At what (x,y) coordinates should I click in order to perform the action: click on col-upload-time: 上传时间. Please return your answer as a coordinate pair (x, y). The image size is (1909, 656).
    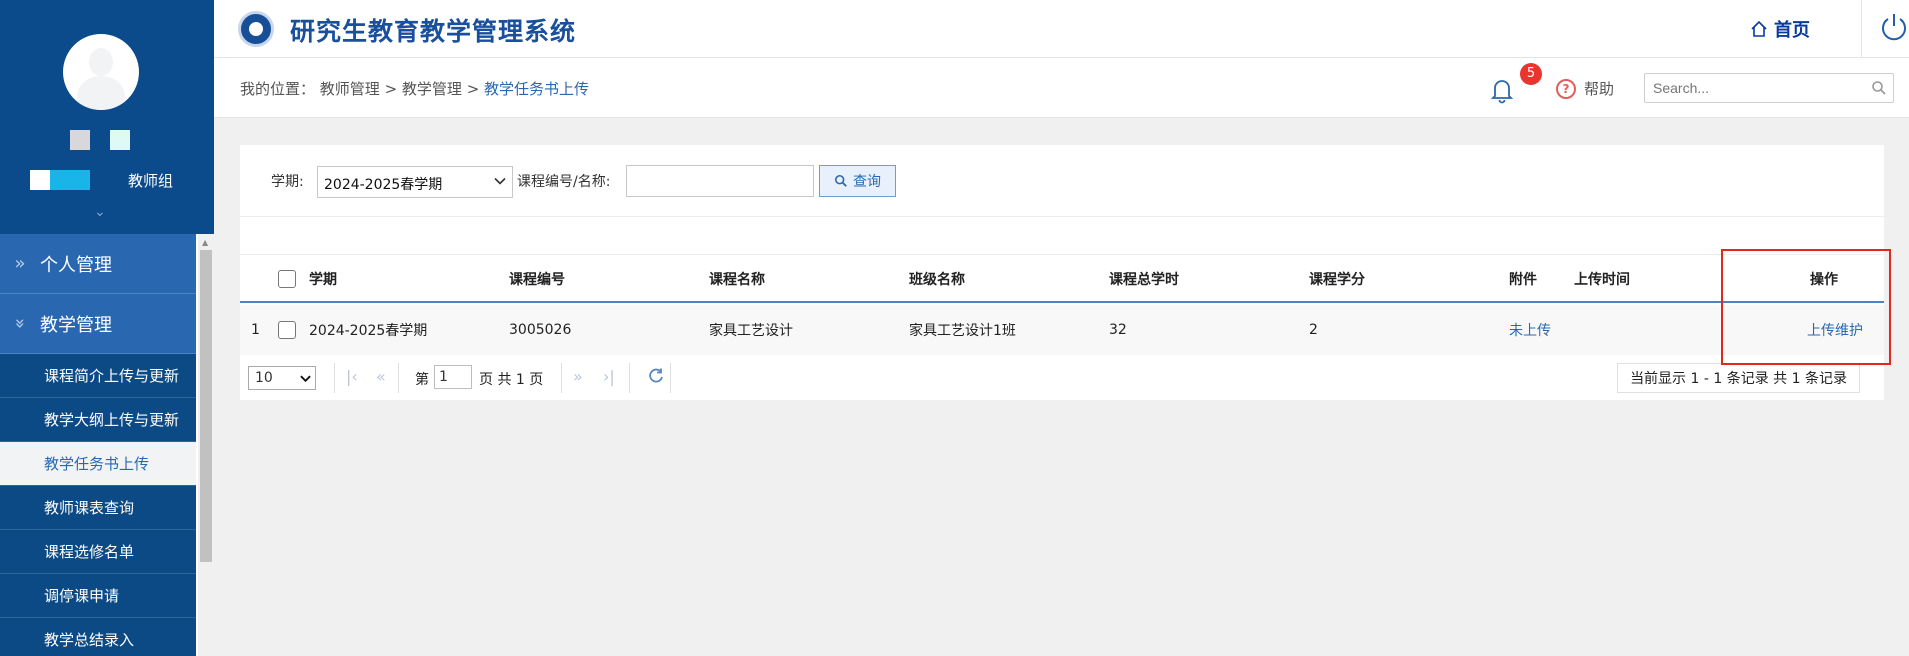
    Looking at the image, I should click on (1602, 278).